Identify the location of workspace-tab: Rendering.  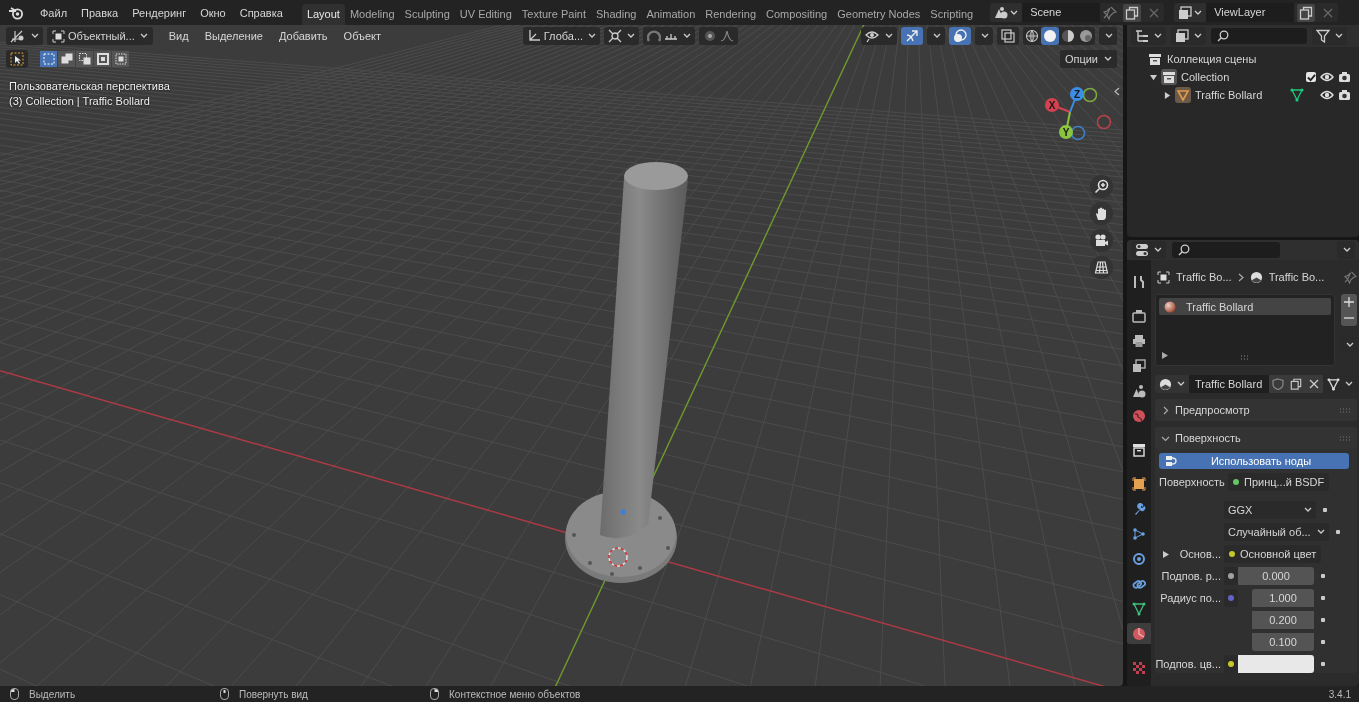
(731, 14).